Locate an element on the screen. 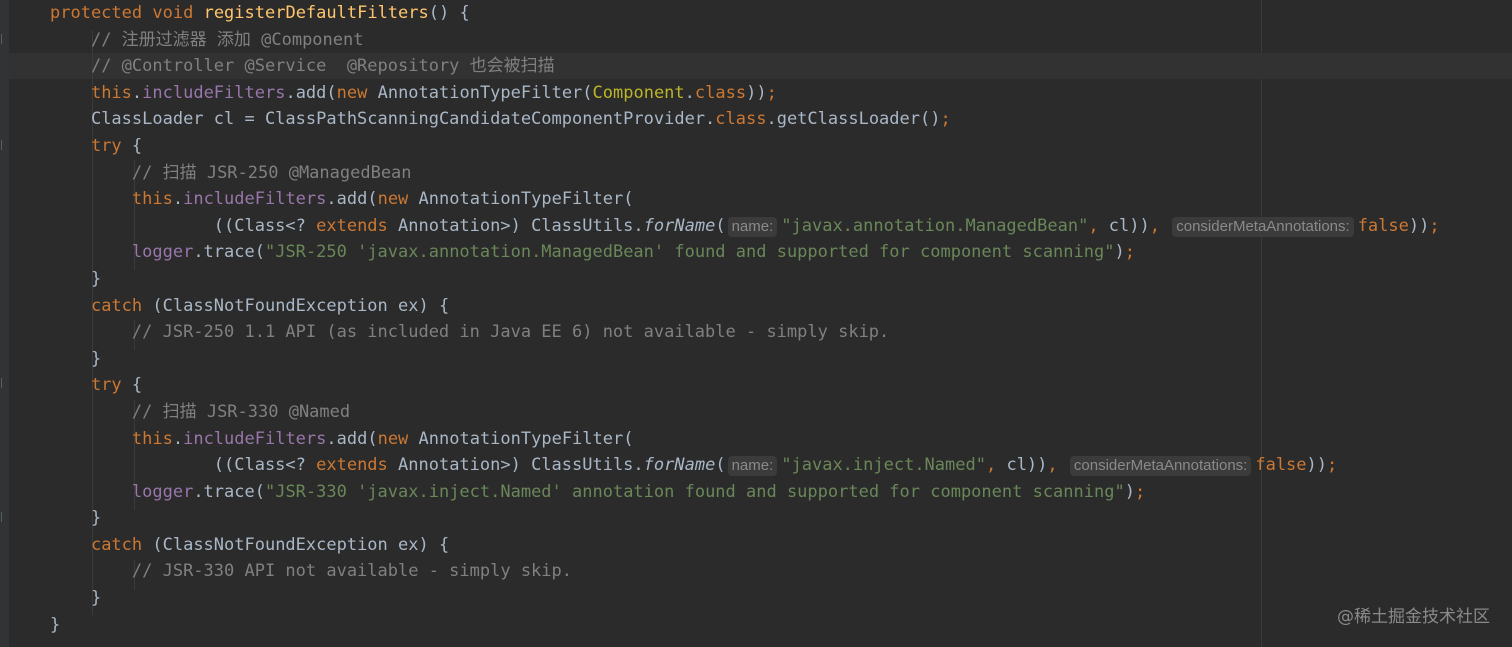 This screenshot has height=647, width=1512. code-line: // 扫描 JSR-330 @Named is located at coordinates (745, 412).